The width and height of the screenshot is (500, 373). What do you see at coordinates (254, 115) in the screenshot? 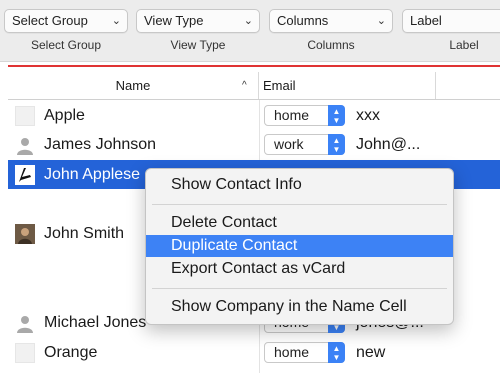
I see `table-row: Apple home ▲ ▼ xxx` at bounding box center [254, 115].